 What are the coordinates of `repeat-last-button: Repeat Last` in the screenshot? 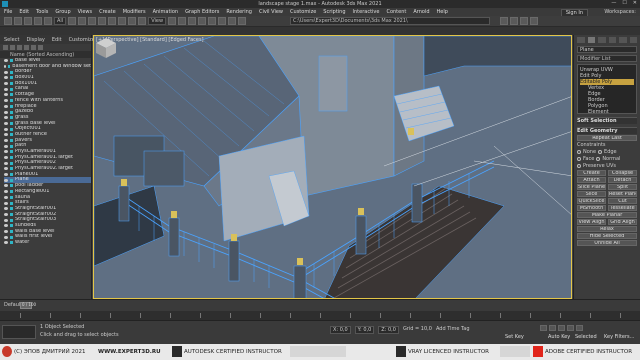 It's located at (607, 138).